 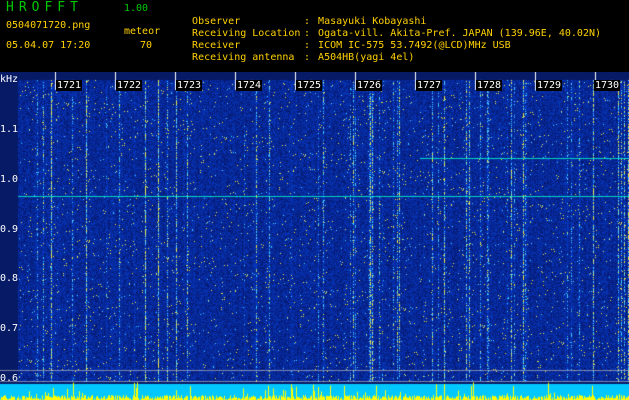 I want to click on info-antenna: Receiving antenna: A504HB(yagi 4el), so click(x=297, y=52).